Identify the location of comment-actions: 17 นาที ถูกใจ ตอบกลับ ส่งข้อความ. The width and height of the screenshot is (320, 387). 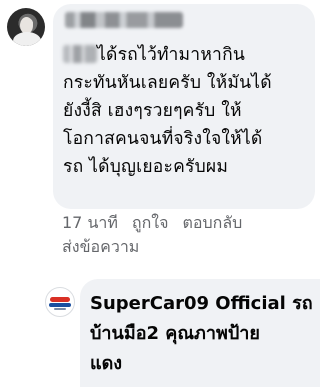
(187, 235).